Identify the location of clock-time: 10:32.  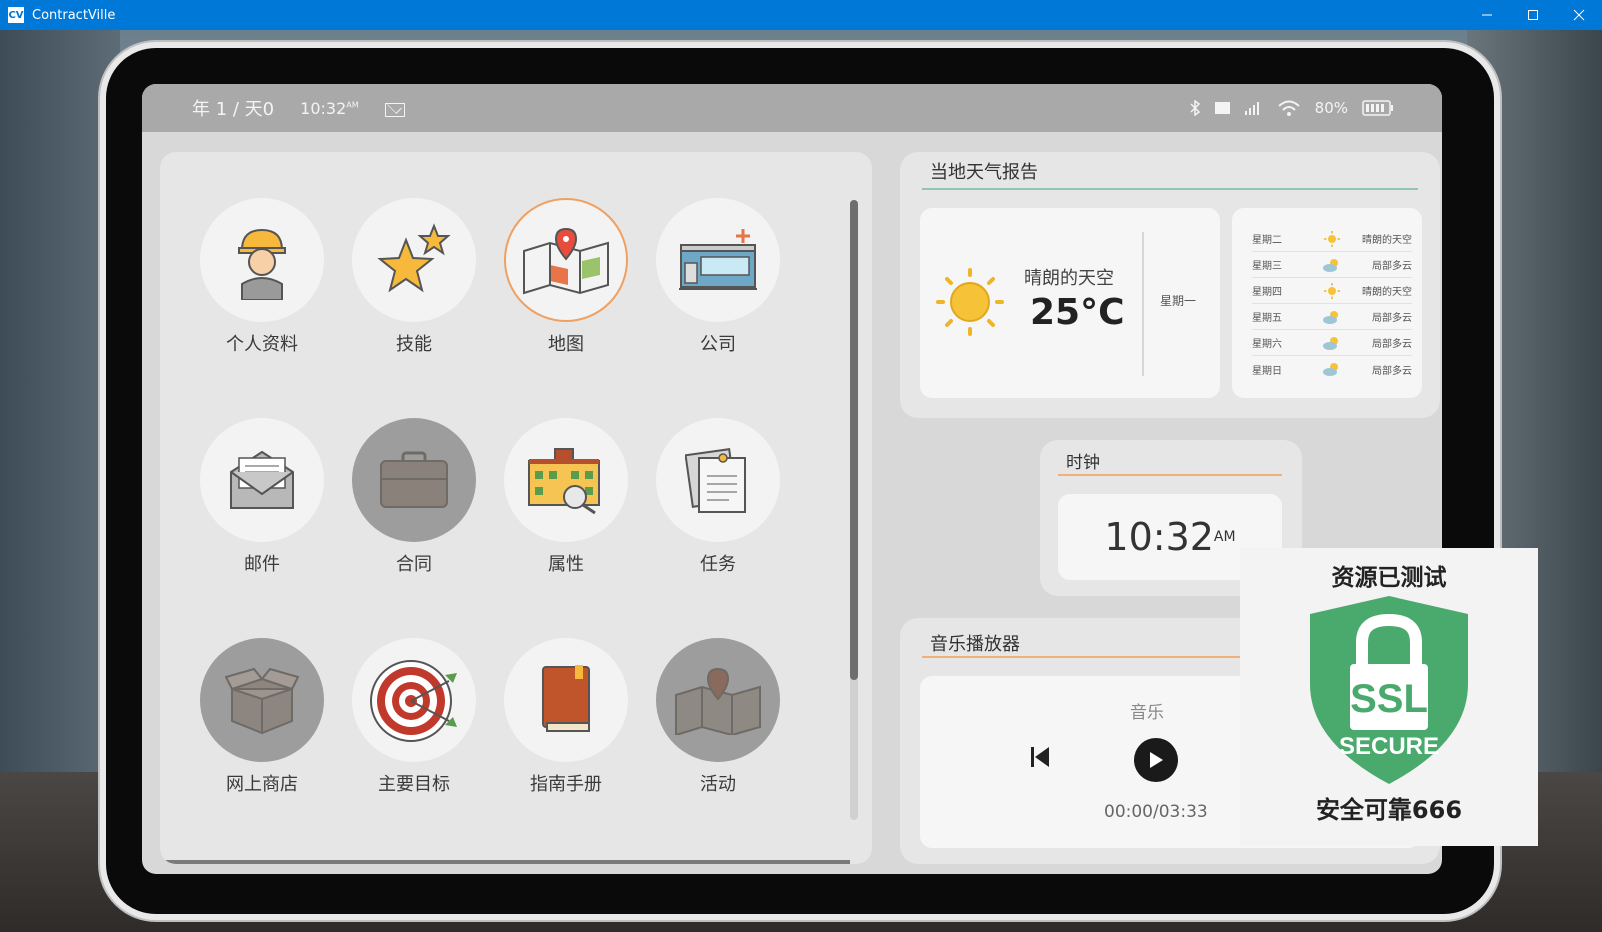
(1159, 537).